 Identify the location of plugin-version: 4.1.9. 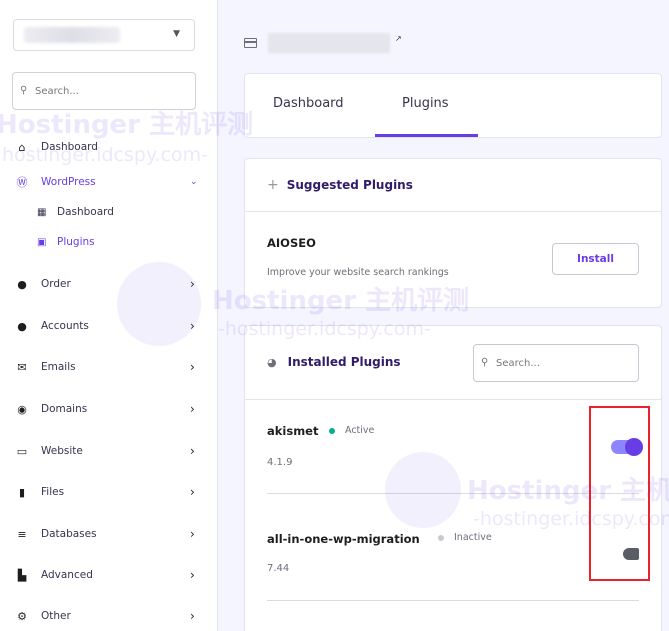
(280, 462).